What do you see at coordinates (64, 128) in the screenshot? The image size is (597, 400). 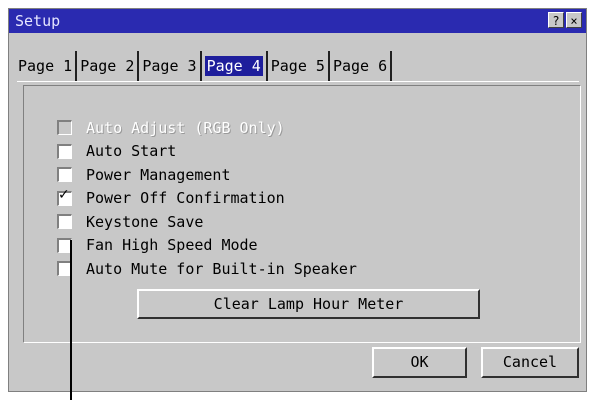 I see `auto-adjust-checkbox` at bounding box center [64, 128].